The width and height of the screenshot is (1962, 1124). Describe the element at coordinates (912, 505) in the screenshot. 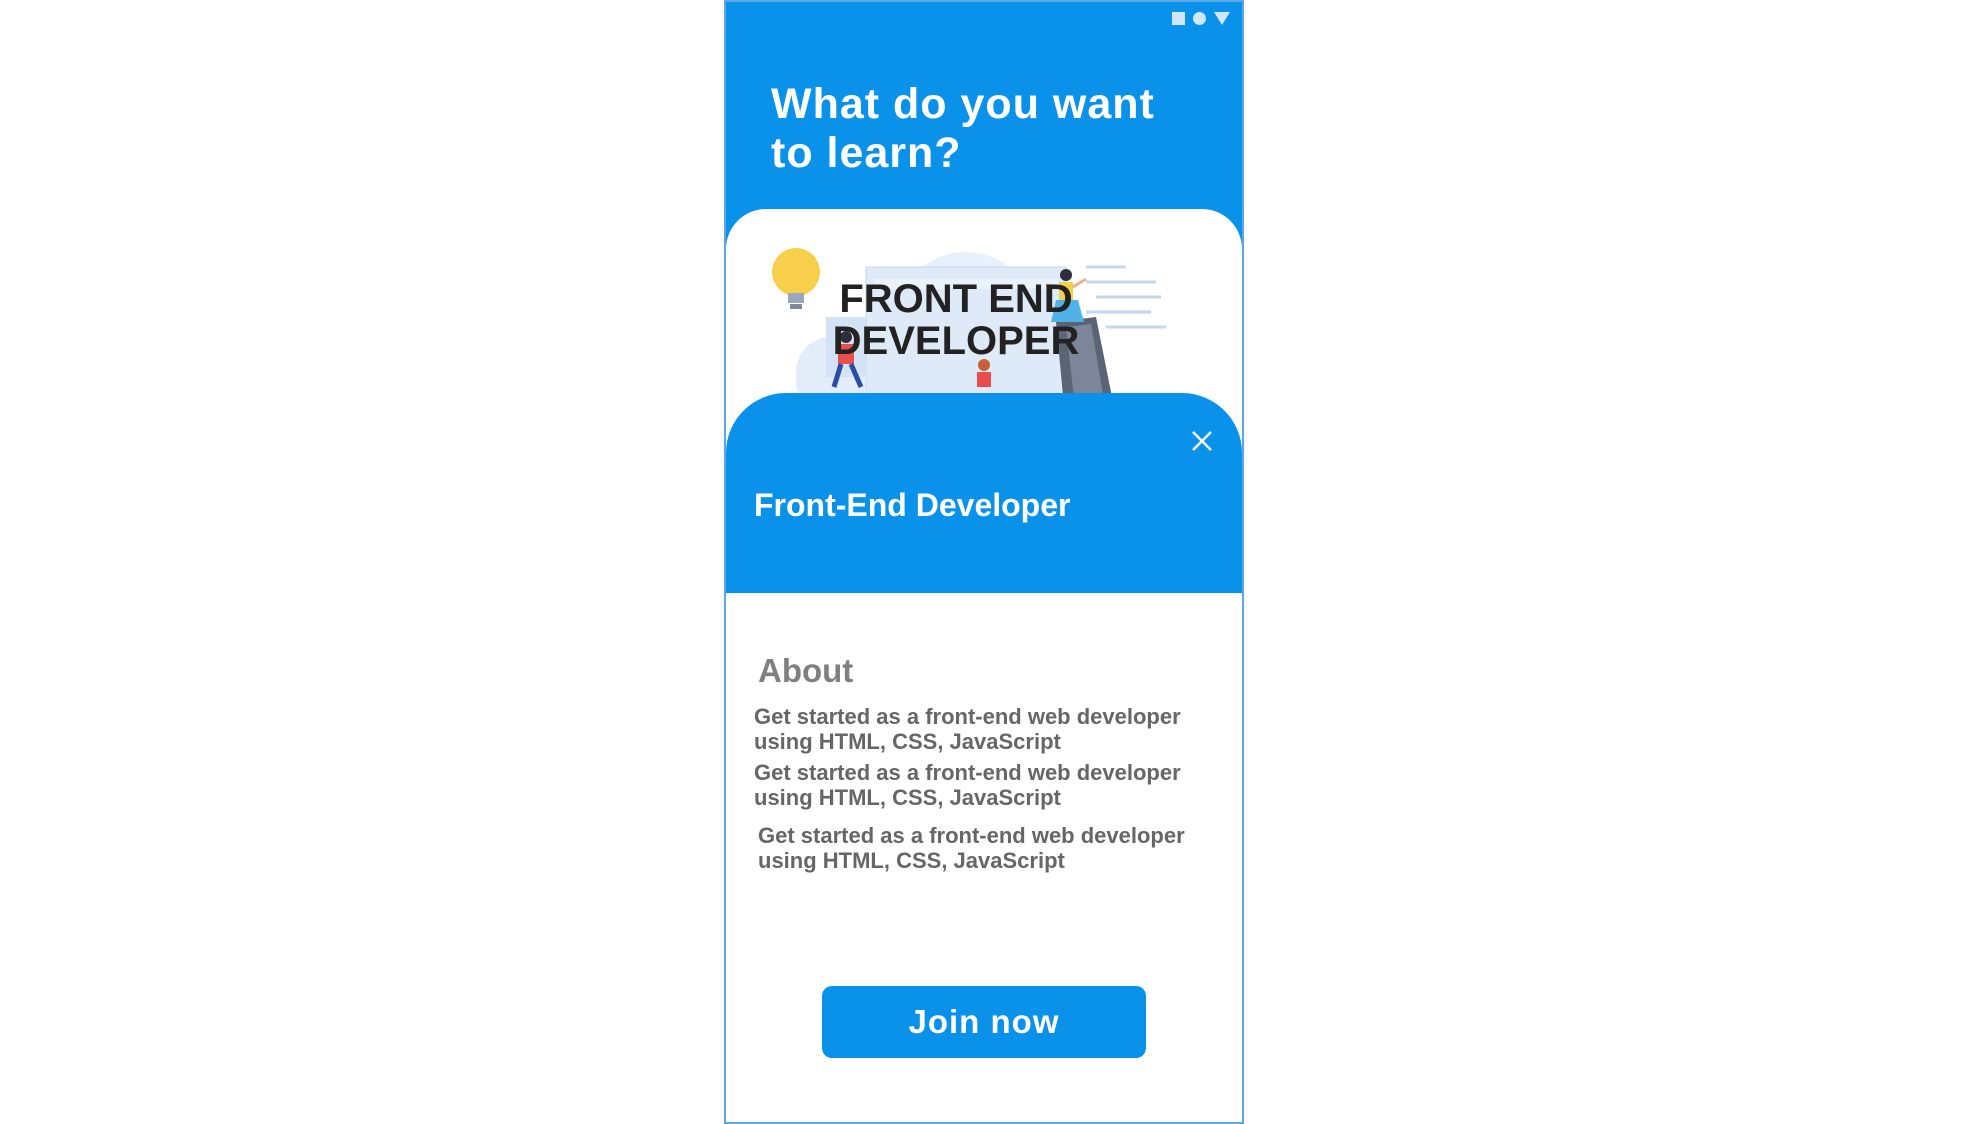

I see `course-title: Front-End Developer` at that location.